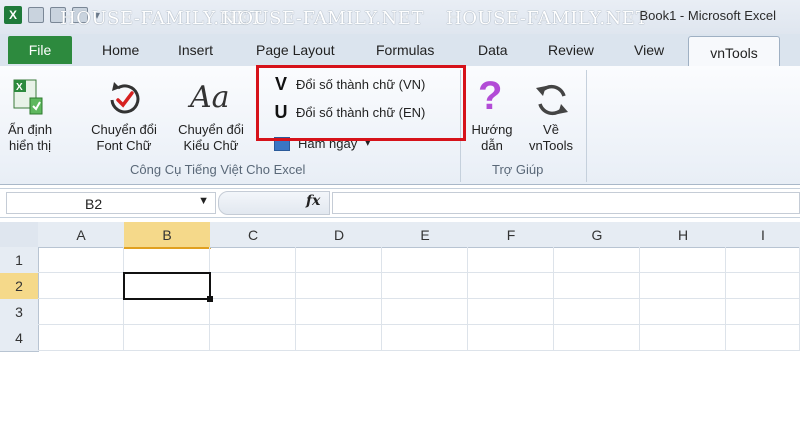 This screenshot has height=444, width=800. I want to click on chuyen-font-label-1: Chuyển đổi, so click(124, 129).